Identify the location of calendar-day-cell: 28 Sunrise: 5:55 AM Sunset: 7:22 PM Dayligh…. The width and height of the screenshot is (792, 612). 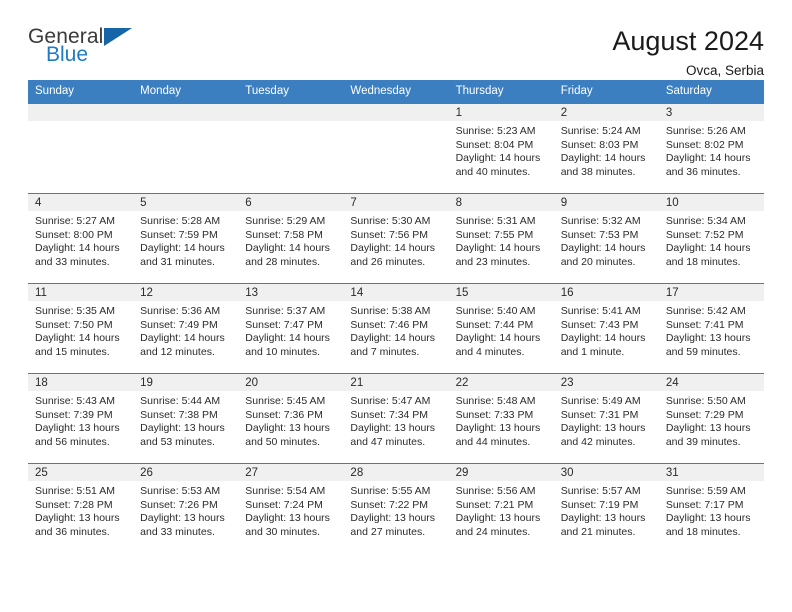
(396, 508).